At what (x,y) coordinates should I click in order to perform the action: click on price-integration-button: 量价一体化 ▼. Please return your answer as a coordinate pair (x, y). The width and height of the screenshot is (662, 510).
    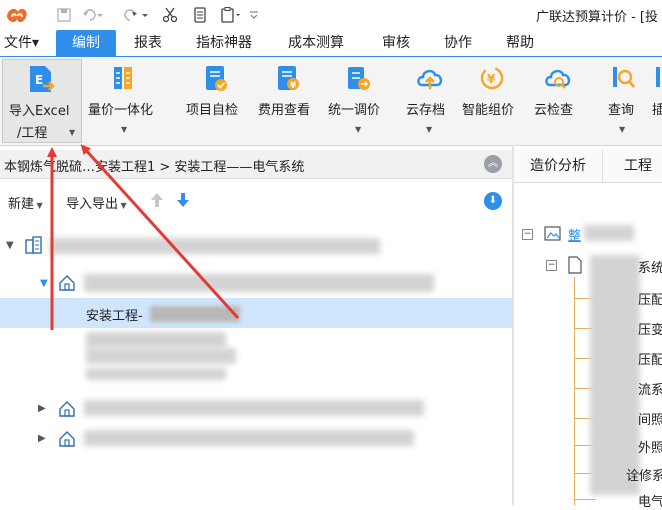
    Looking at the image, I should click on (125, 100).